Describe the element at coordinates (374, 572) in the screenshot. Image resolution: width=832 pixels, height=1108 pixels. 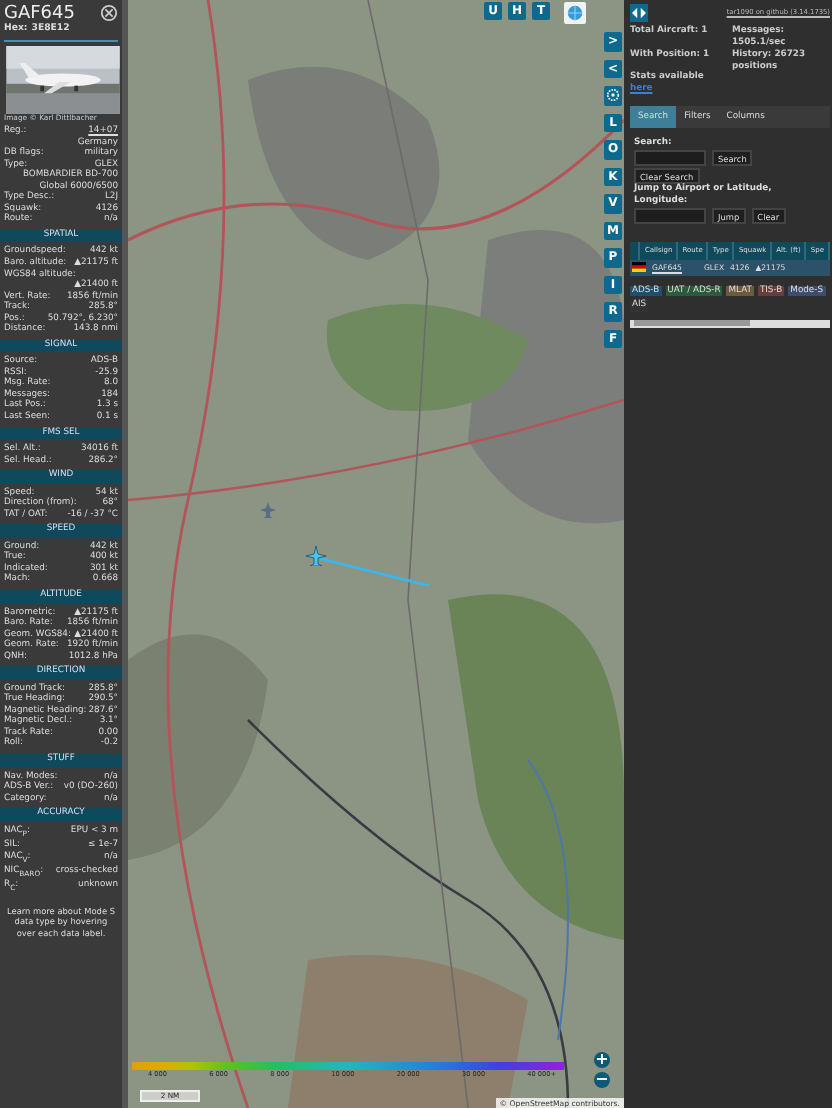
I see `track-line` at that location.